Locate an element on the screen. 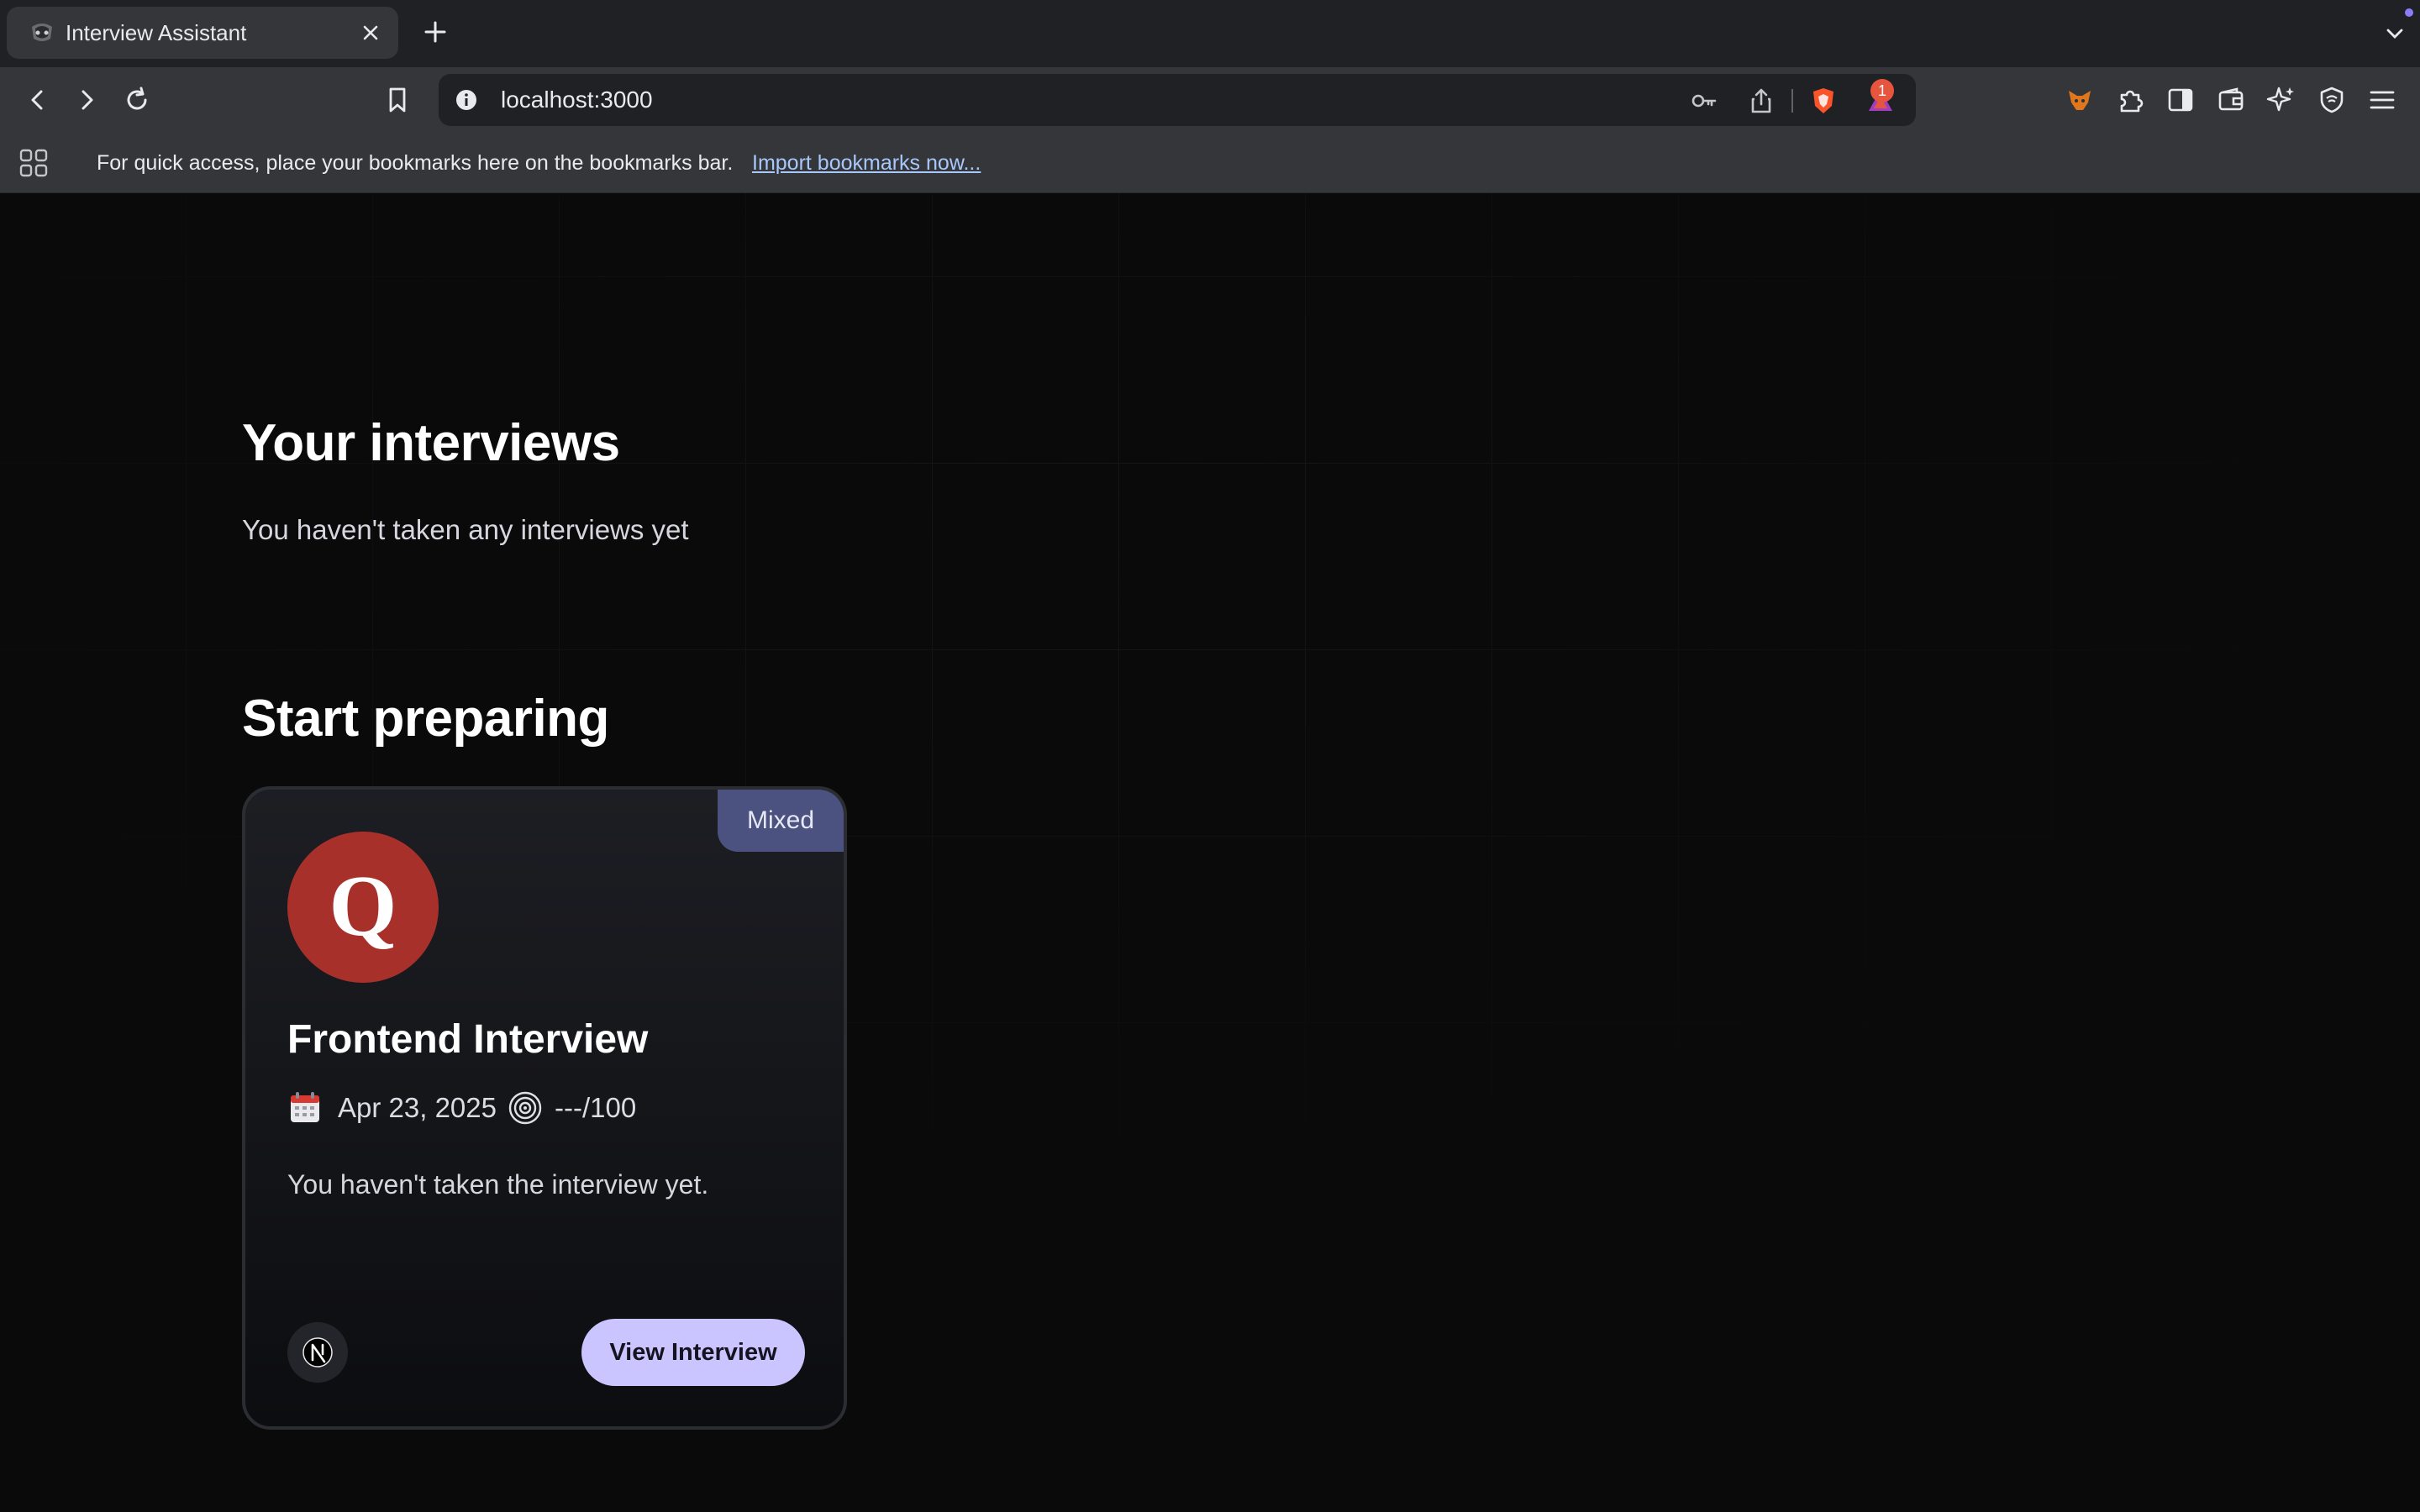  omnibox-divider is located at coordinates (1792, 101).